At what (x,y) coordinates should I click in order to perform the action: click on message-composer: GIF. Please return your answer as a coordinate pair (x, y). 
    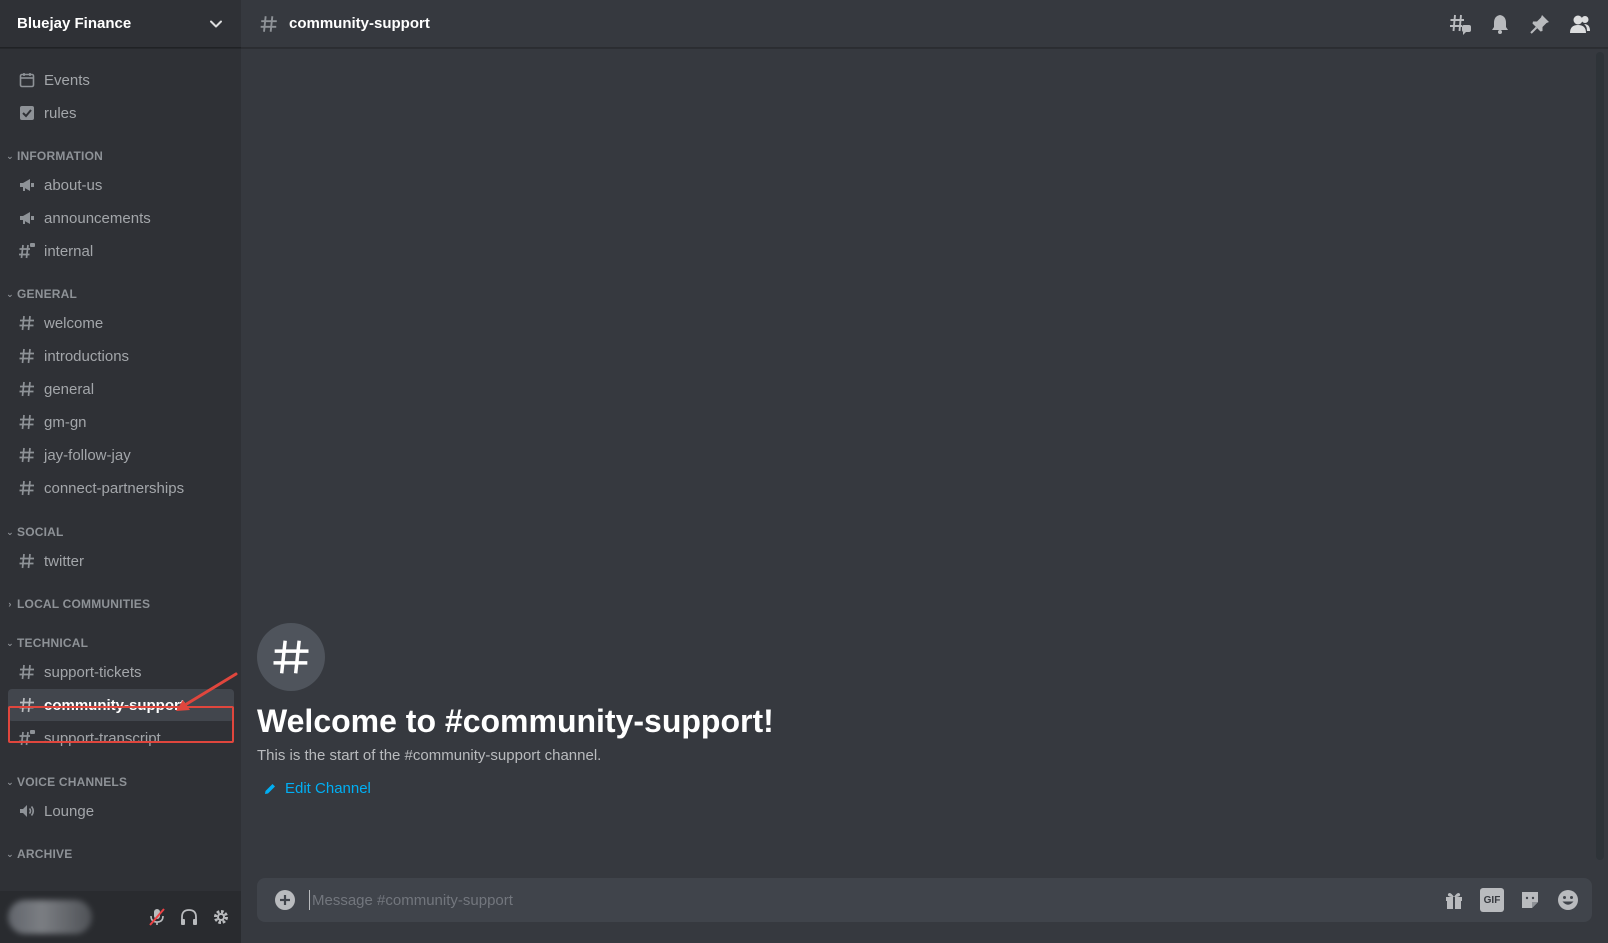
    Looking at the image, I should click on (924, 900).